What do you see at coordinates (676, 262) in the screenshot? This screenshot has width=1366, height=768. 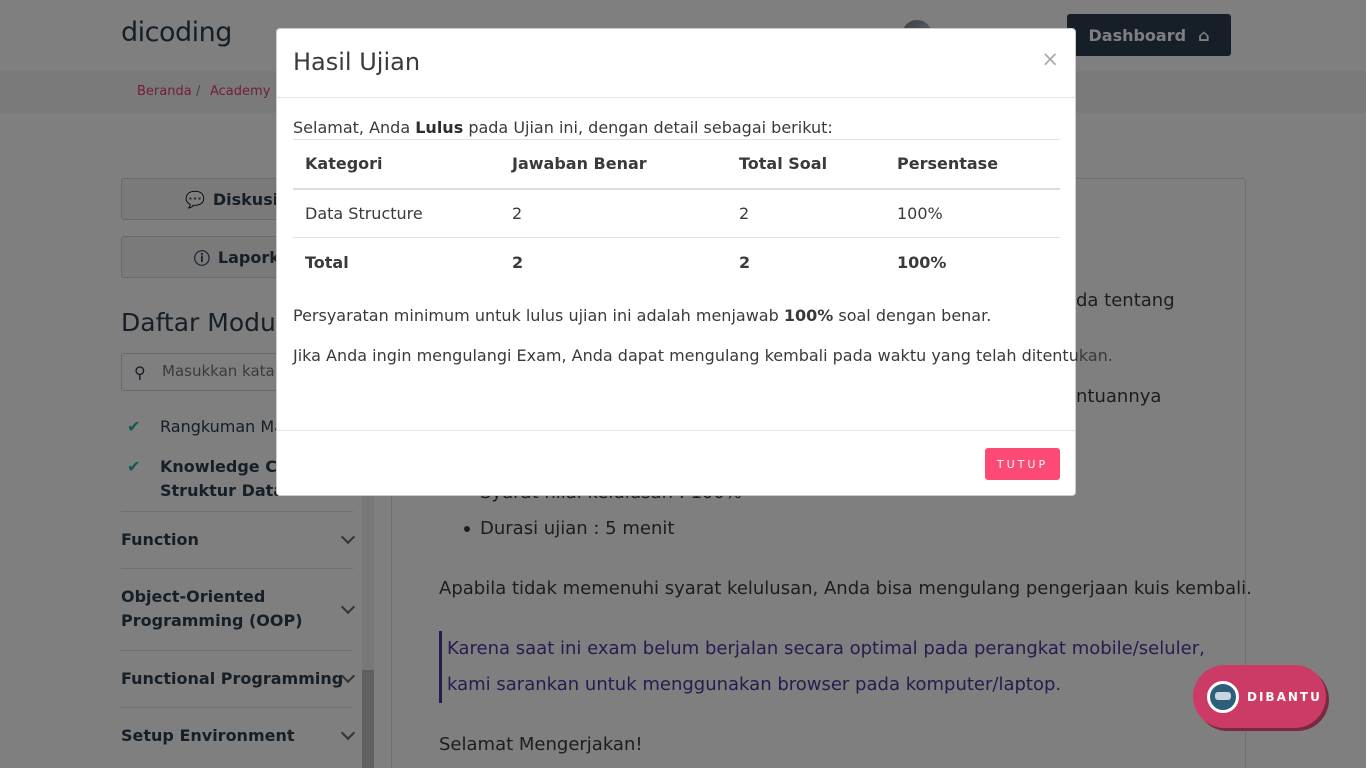 I see `table-total-row: Total 2 2 100%` at bounding box center [676, 262].